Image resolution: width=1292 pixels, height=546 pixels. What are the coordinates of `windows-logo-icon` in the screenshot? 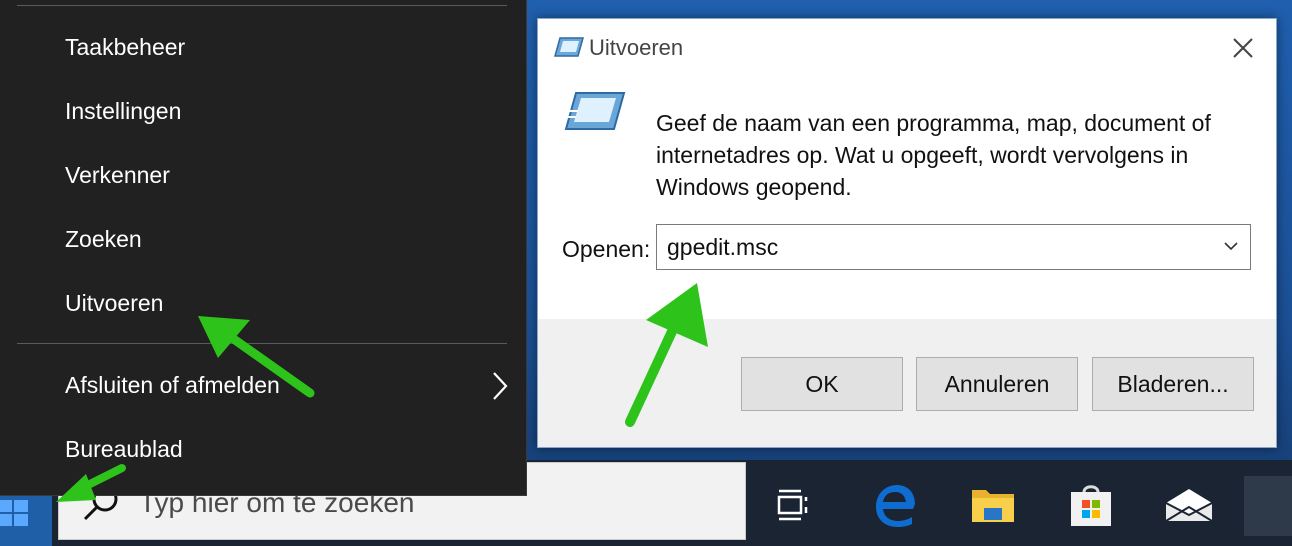 It's located at (14, 513).